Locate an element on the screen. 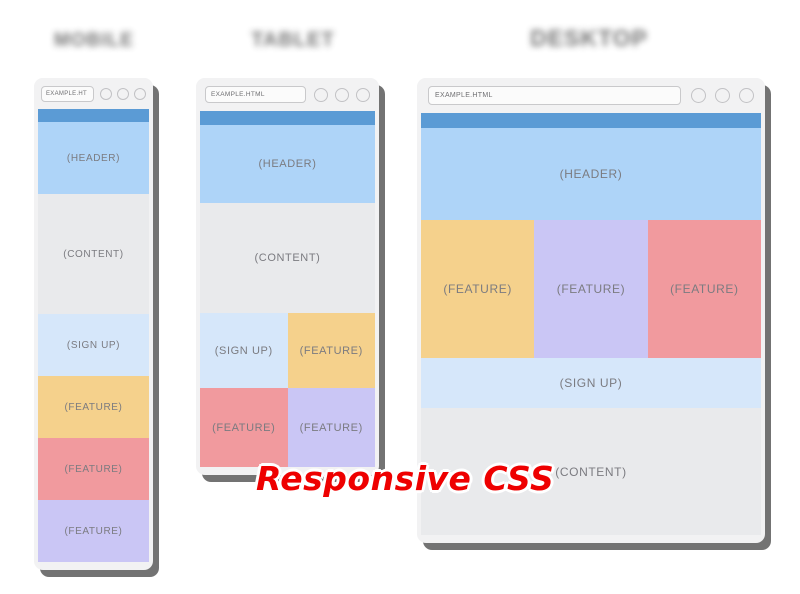 This screenshot has height=594, width=800. section-title-desktop: DESKTOP is located at coordinates (589, 38).